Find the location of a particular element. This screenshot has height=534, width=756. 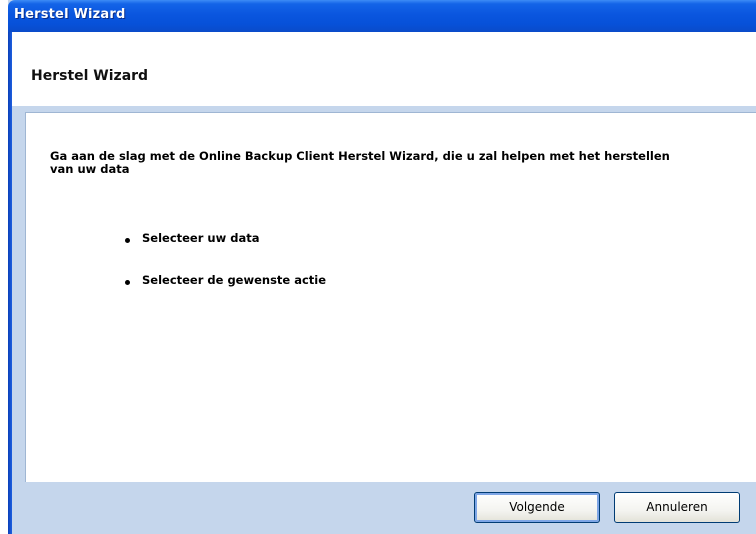

step-label: Selecteer de gewenste actie is located at coordinates (234, 280).